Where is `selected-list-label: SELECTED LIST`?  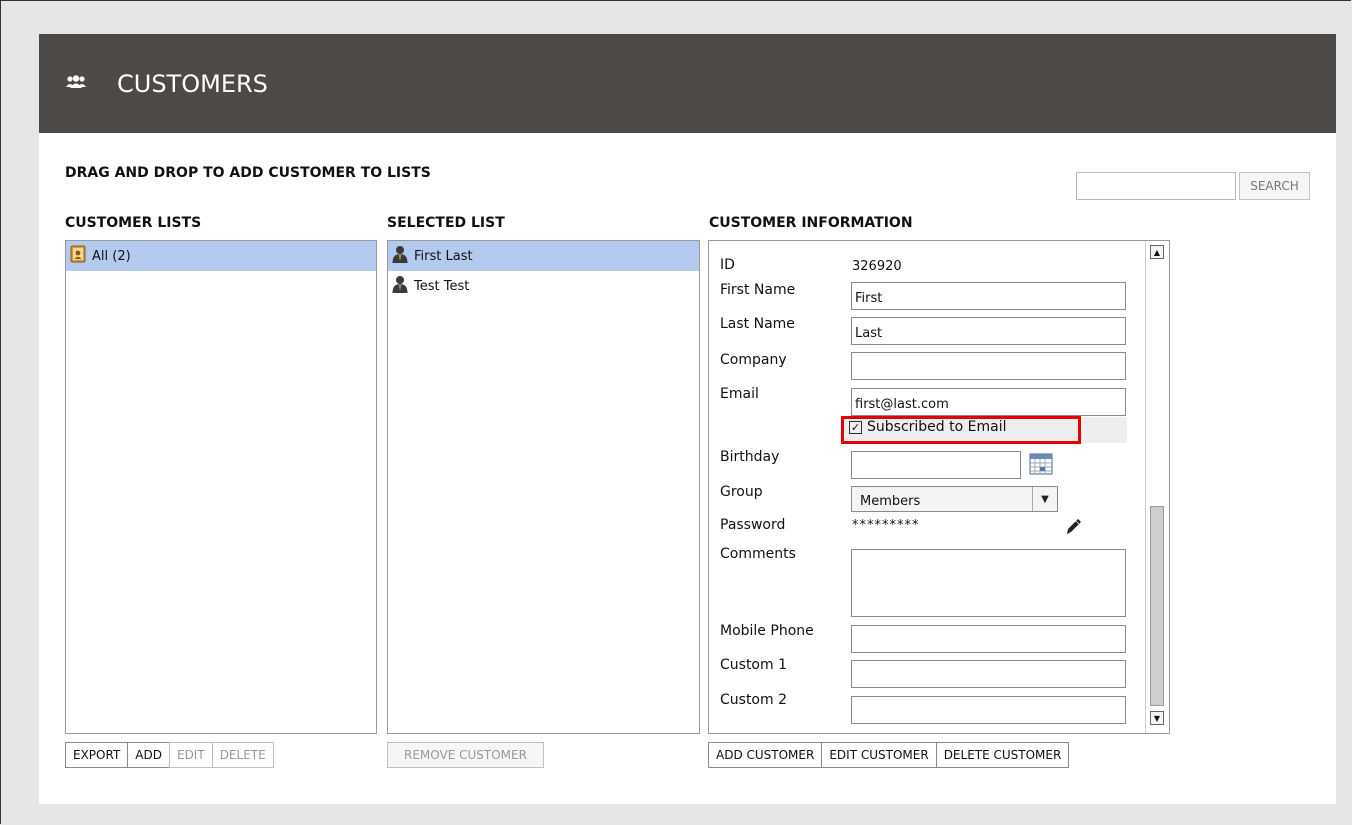 selected-list-label: SELECTED LIST is located at coordinates (446, 223).